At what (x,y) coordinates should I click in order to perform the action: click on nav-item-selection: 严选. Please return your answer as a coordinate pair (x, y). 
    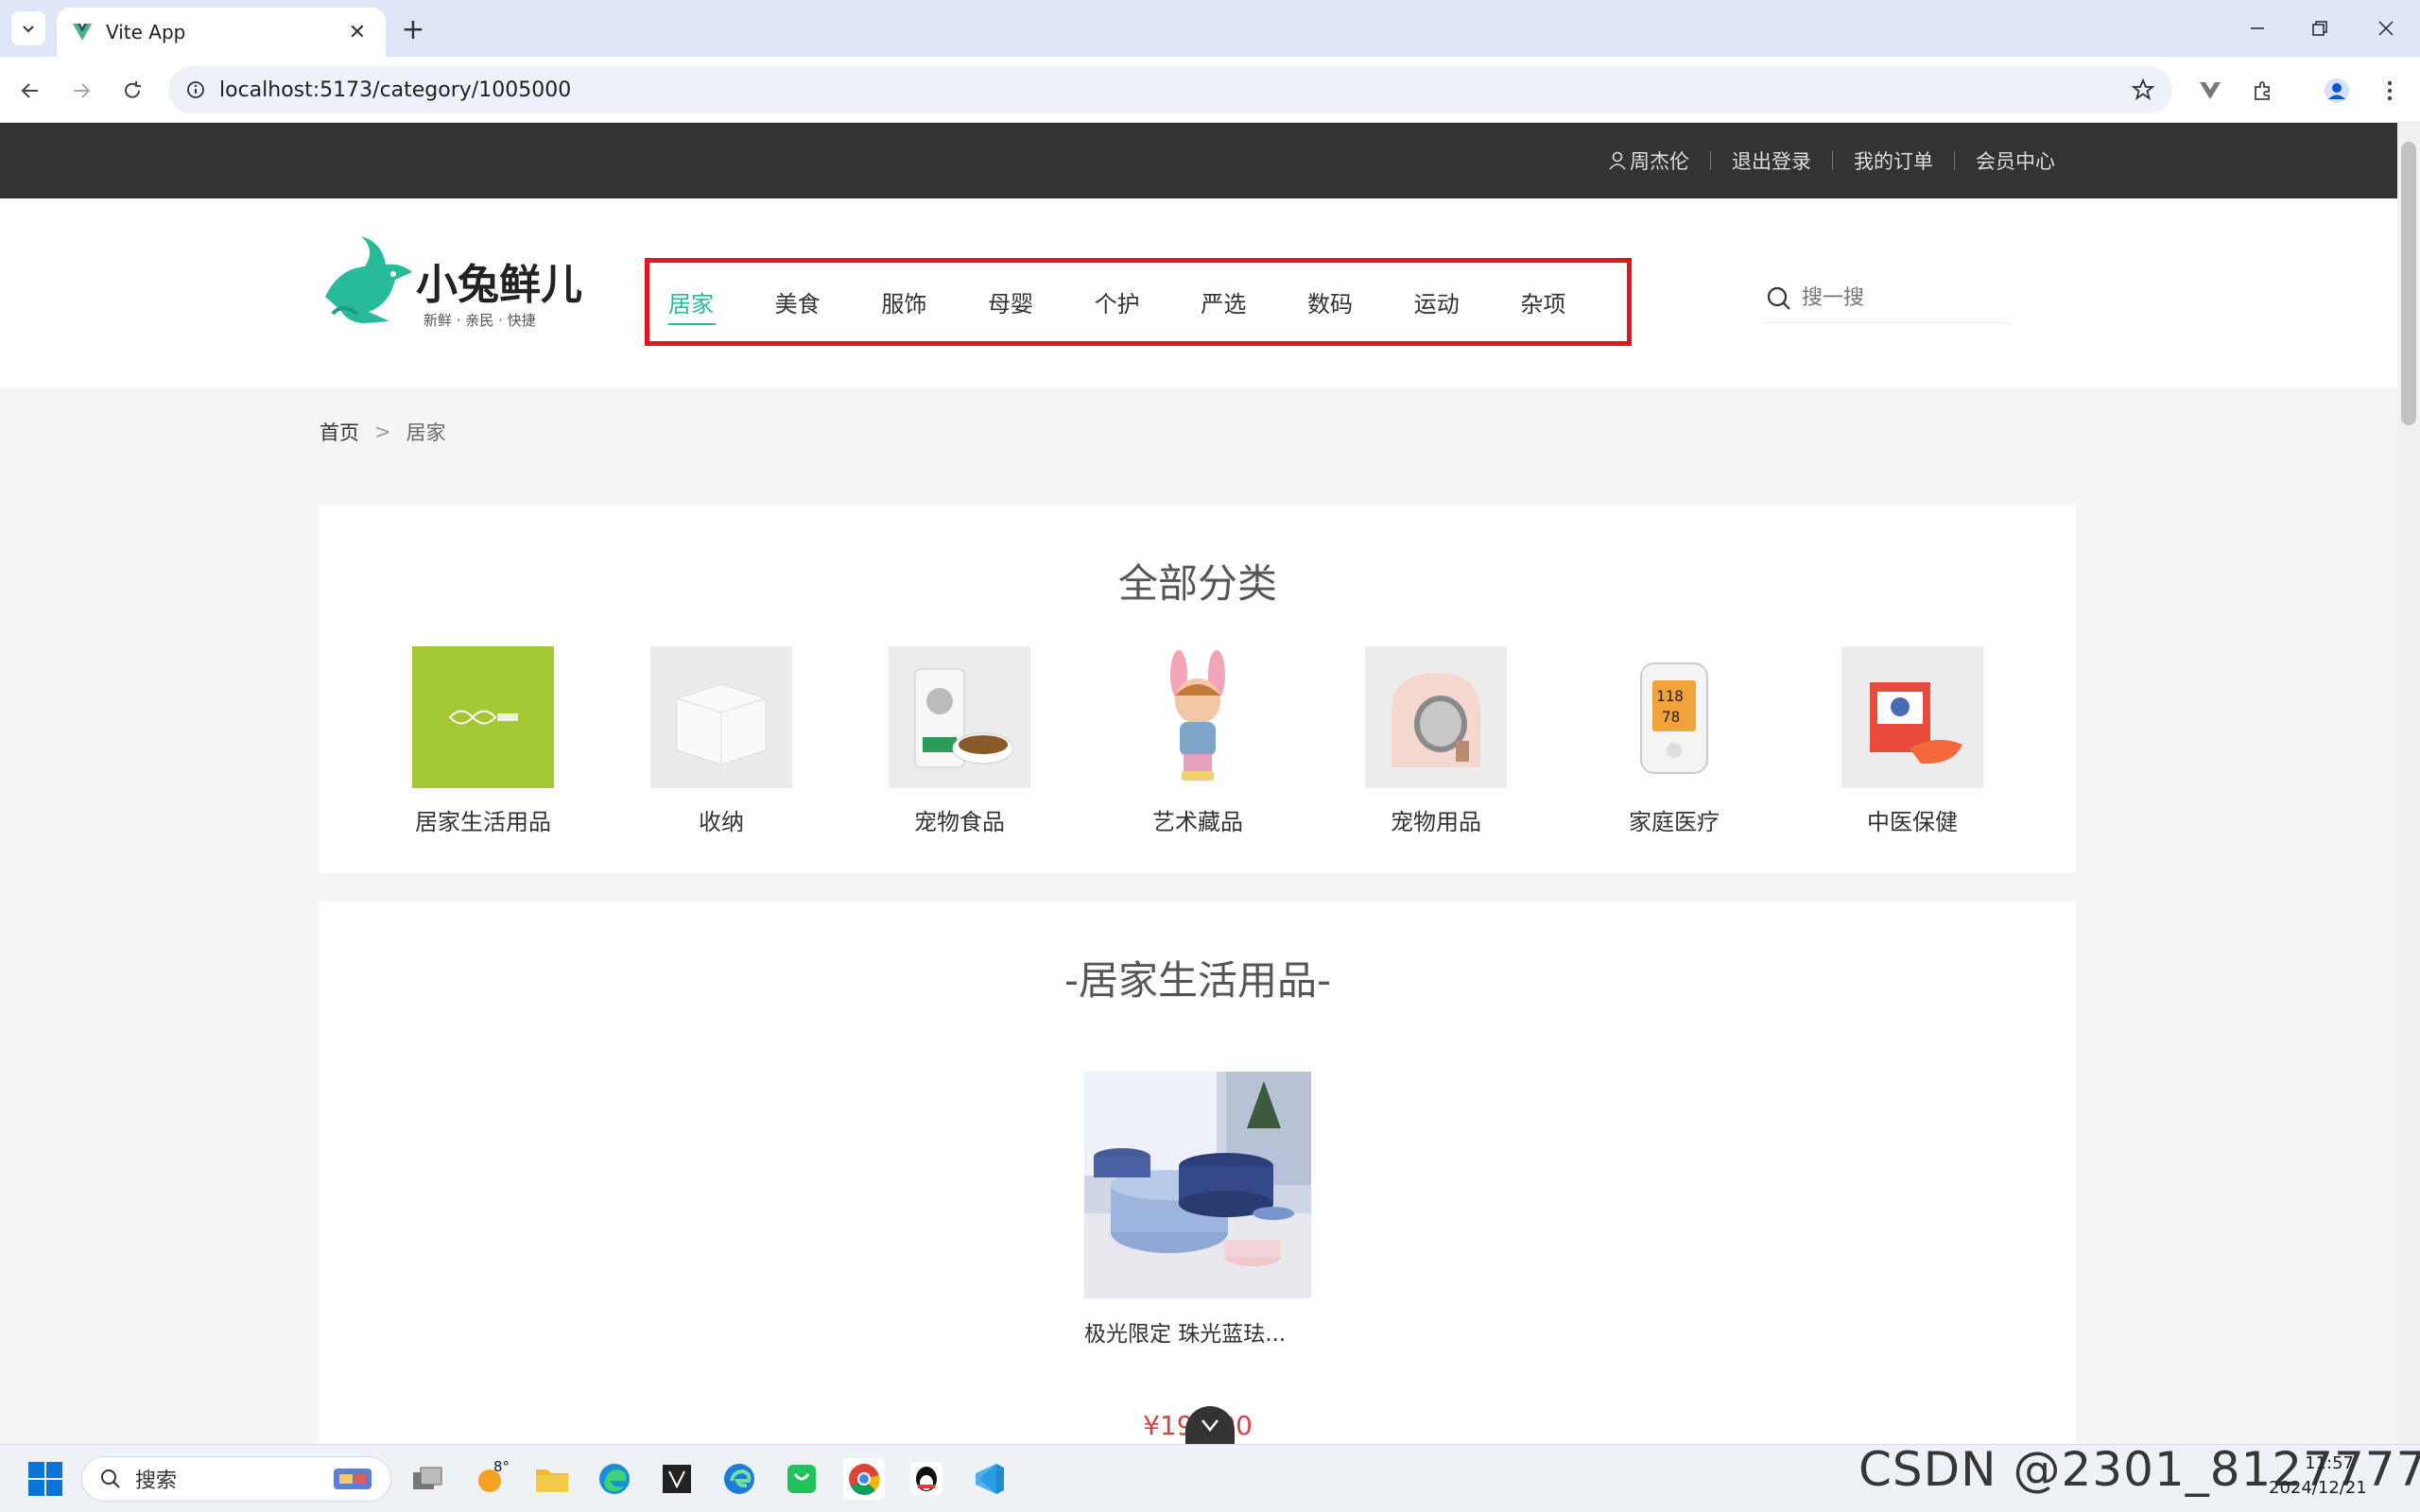
    Looking at the image, I should click on (1254, 301).